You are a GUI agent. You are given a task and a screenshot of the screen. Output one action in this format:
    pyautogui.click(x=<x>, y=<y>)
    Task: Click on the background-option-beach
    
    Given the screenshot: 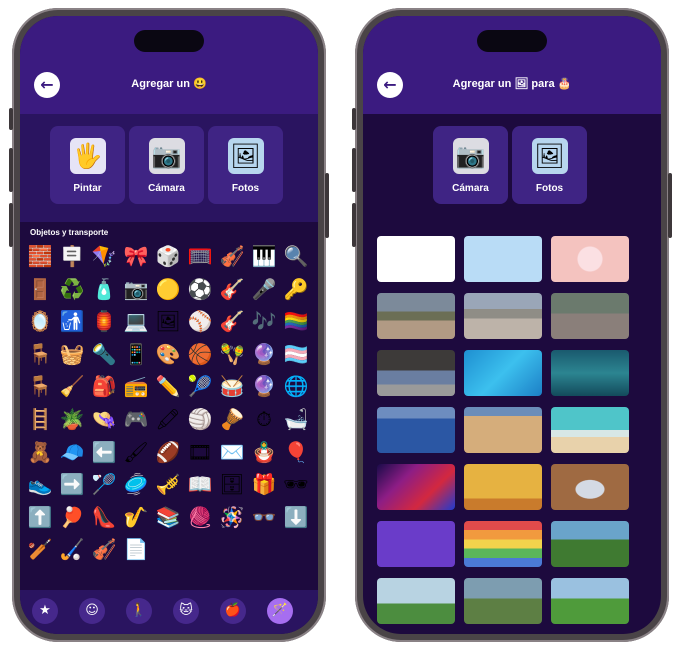 What is the action you would take?
    pyautogui.click(x=590, y=430)
    